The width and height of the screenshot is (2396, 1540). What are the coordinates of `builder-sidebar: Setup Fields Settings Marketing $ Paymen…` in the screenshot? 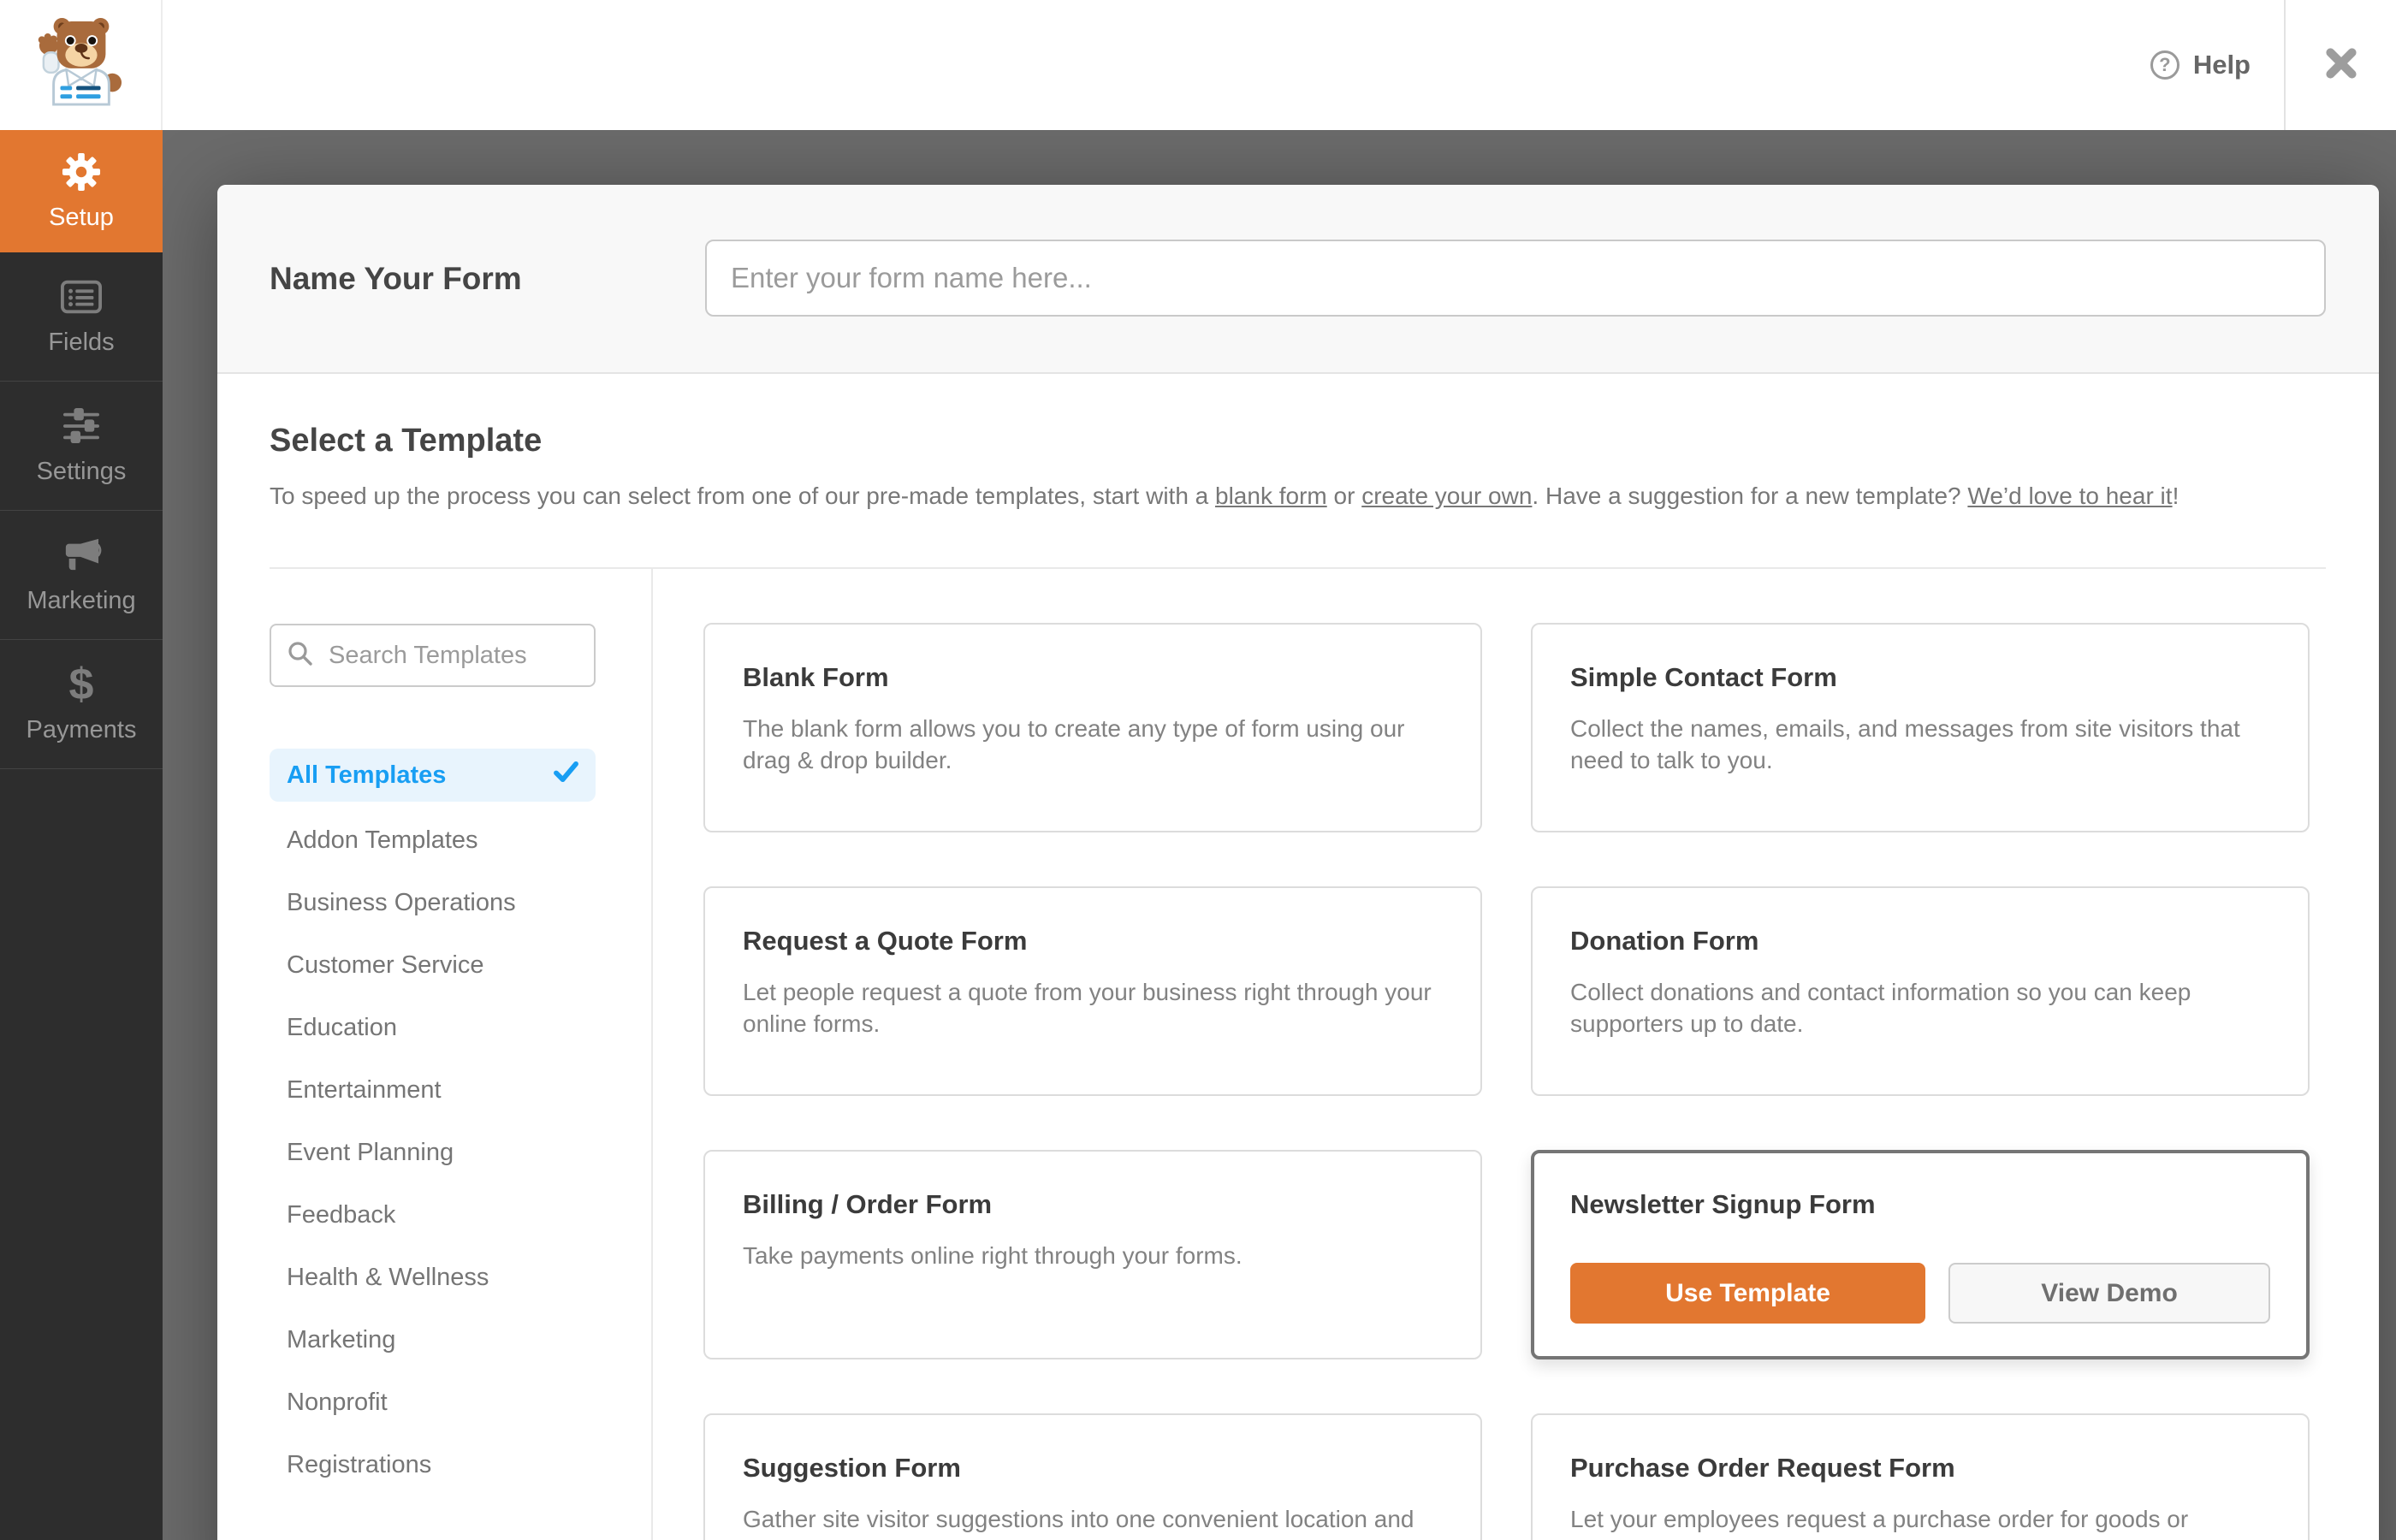 It's located at (82, 835).